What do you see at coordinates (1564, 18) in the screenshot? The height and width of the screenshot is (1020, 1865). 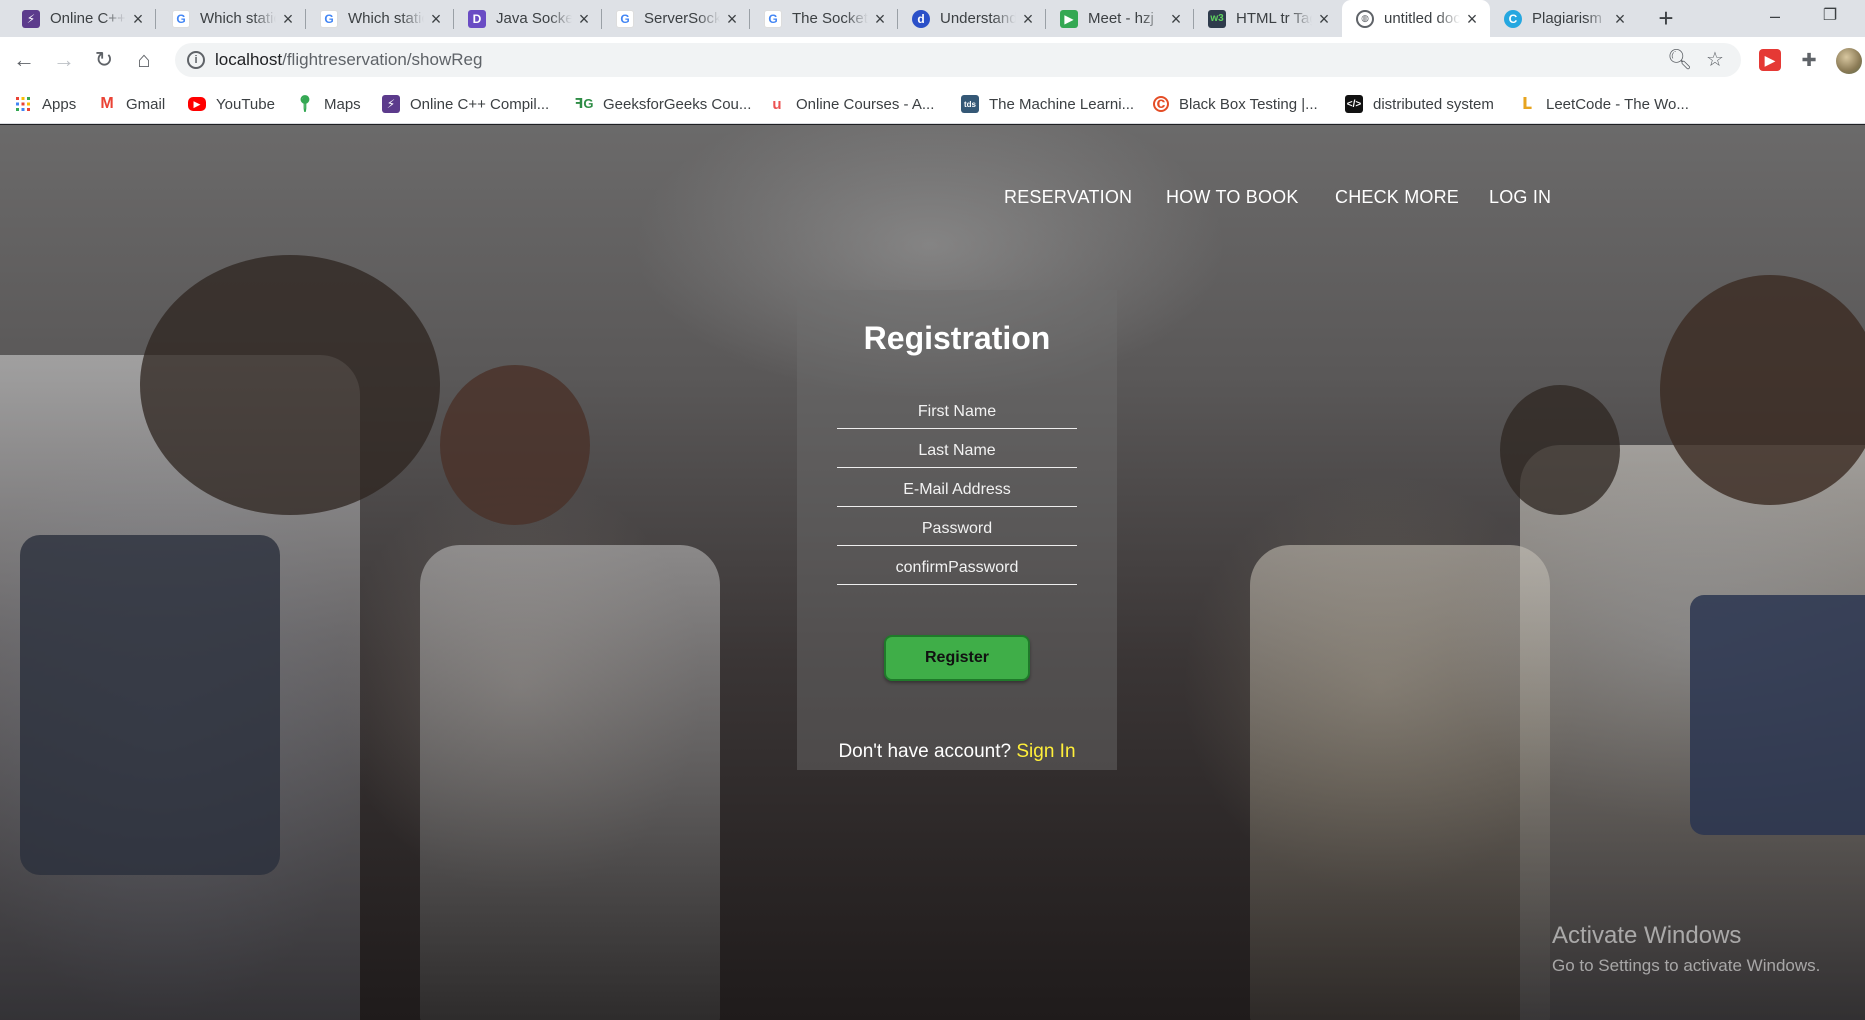 I see `tab: C Plagiarism ×` at bounding box center [1564, 18].